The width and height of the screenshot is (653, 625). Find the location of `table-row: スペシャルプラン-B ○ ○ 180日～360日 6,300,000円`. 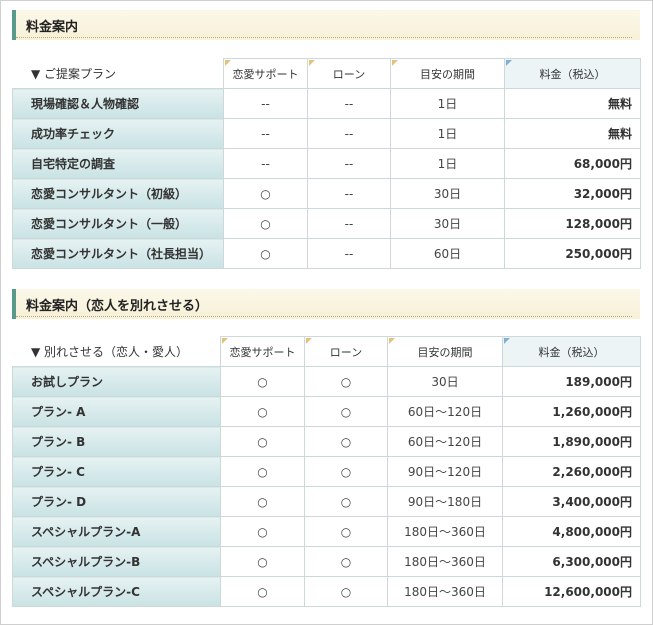

table-row: スペシャルプラン-B ○ ○ 180日～360日 6,300,000円 is located at coordinates (326, 561).